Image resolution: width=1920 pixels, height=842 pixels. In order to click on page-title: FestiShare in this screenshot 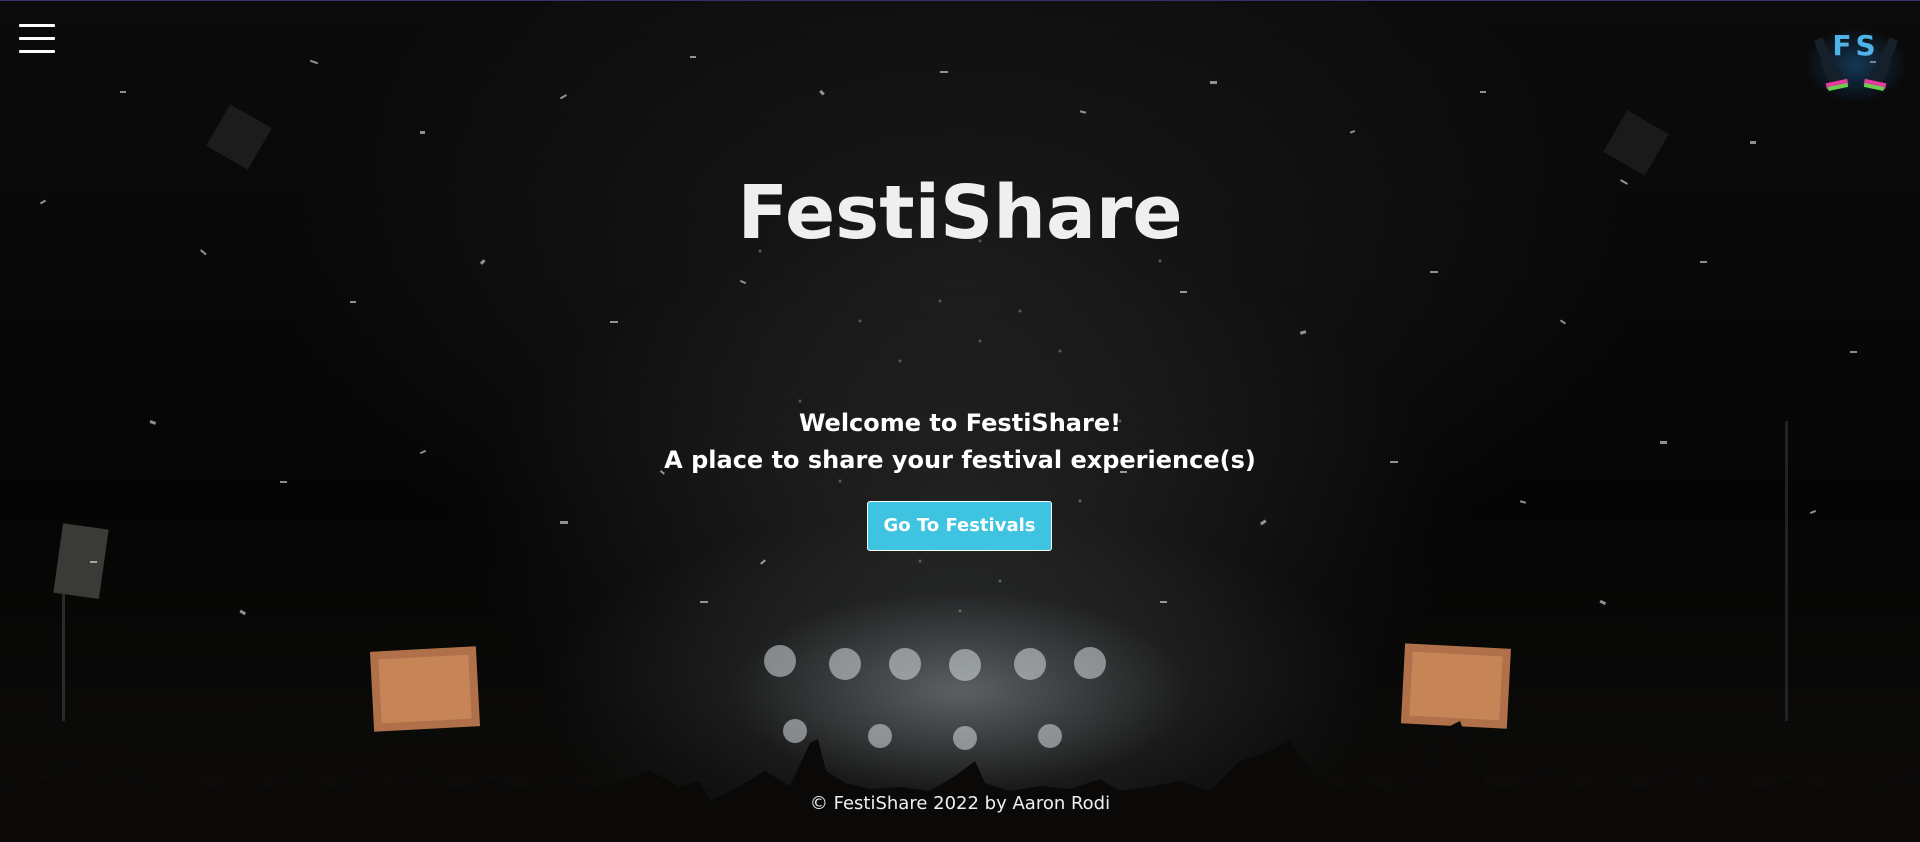, I will do `click(960, 213)`.